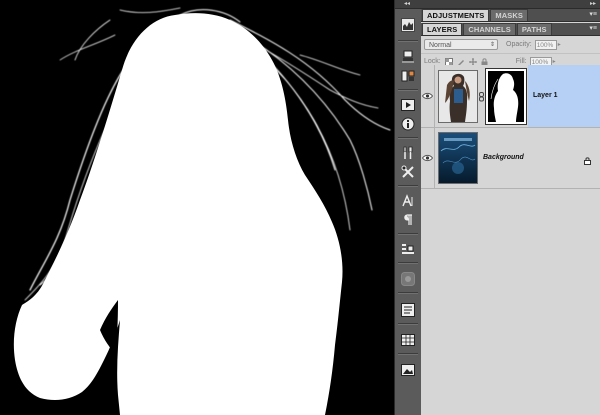 Image resolution: width=600 pixels, height=415 pixels. What do you see at coordinates (587, 161) in the screenshot?
I see `padlock-icon` at bounding box center [587, 161].